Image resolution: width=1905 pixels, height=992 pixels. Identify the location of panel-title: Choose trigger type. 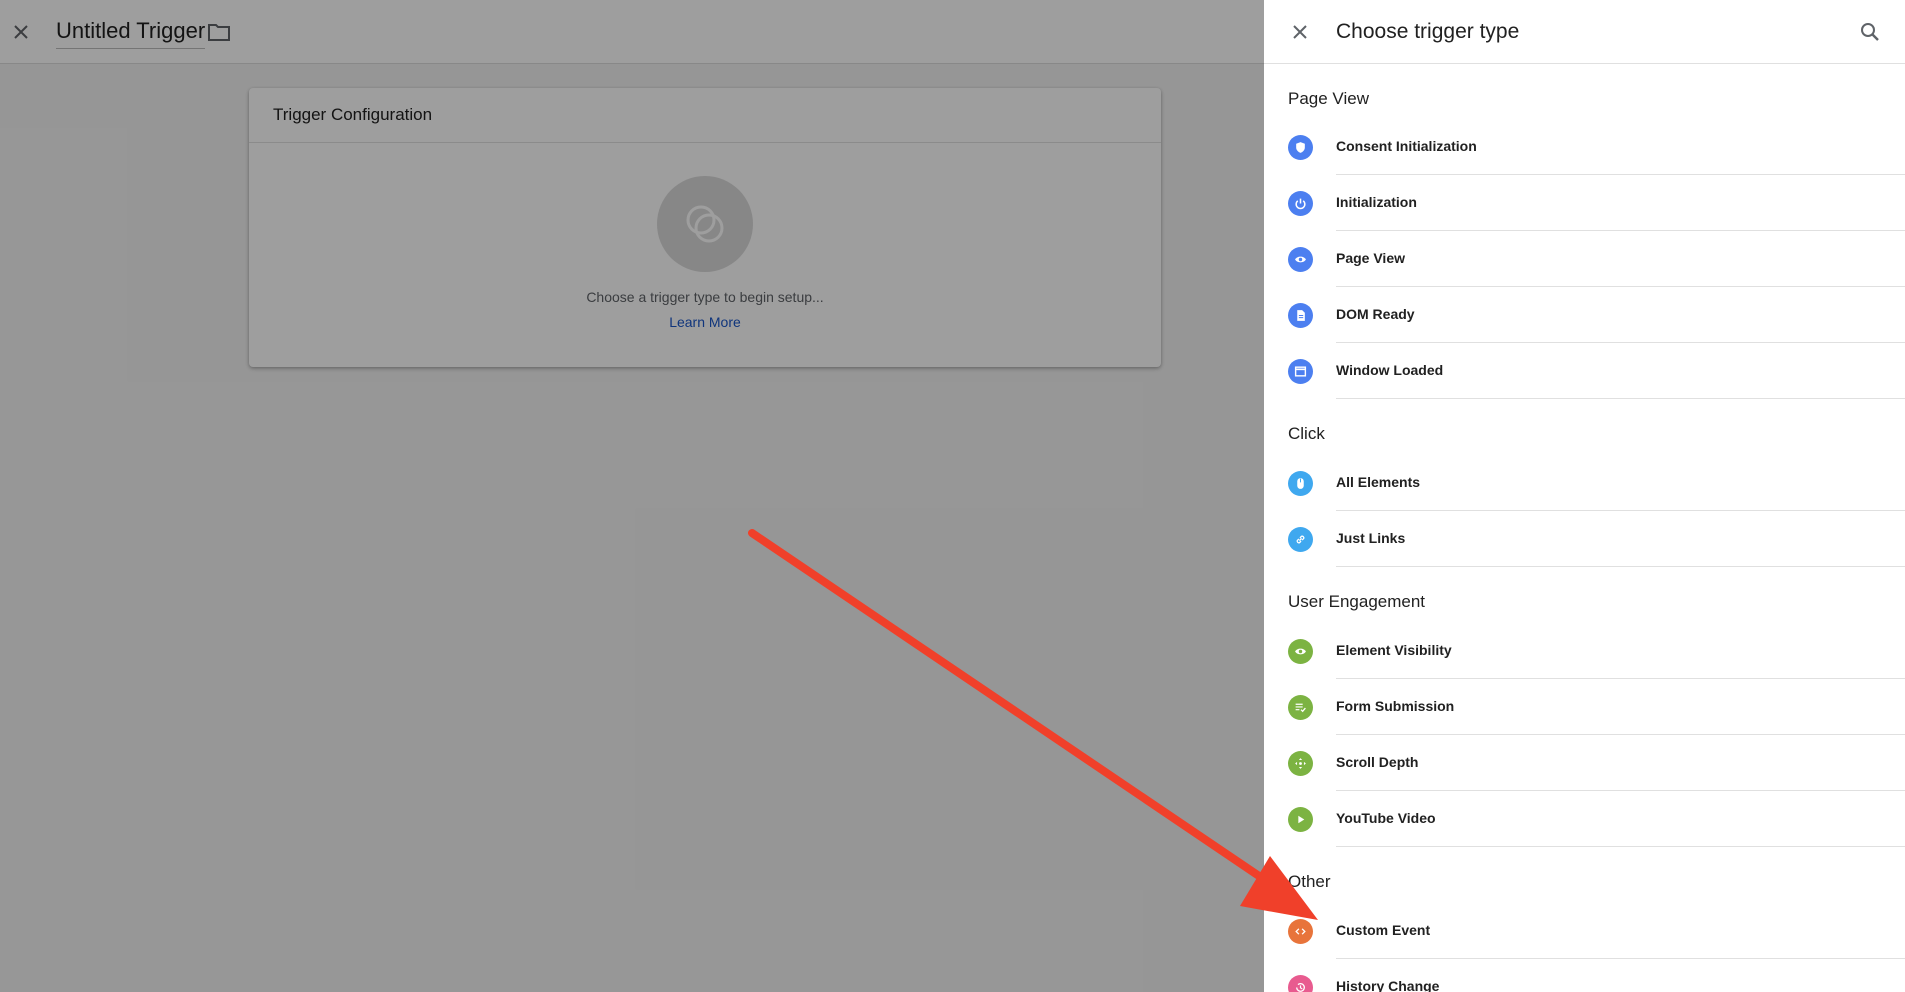
(1428, 31).